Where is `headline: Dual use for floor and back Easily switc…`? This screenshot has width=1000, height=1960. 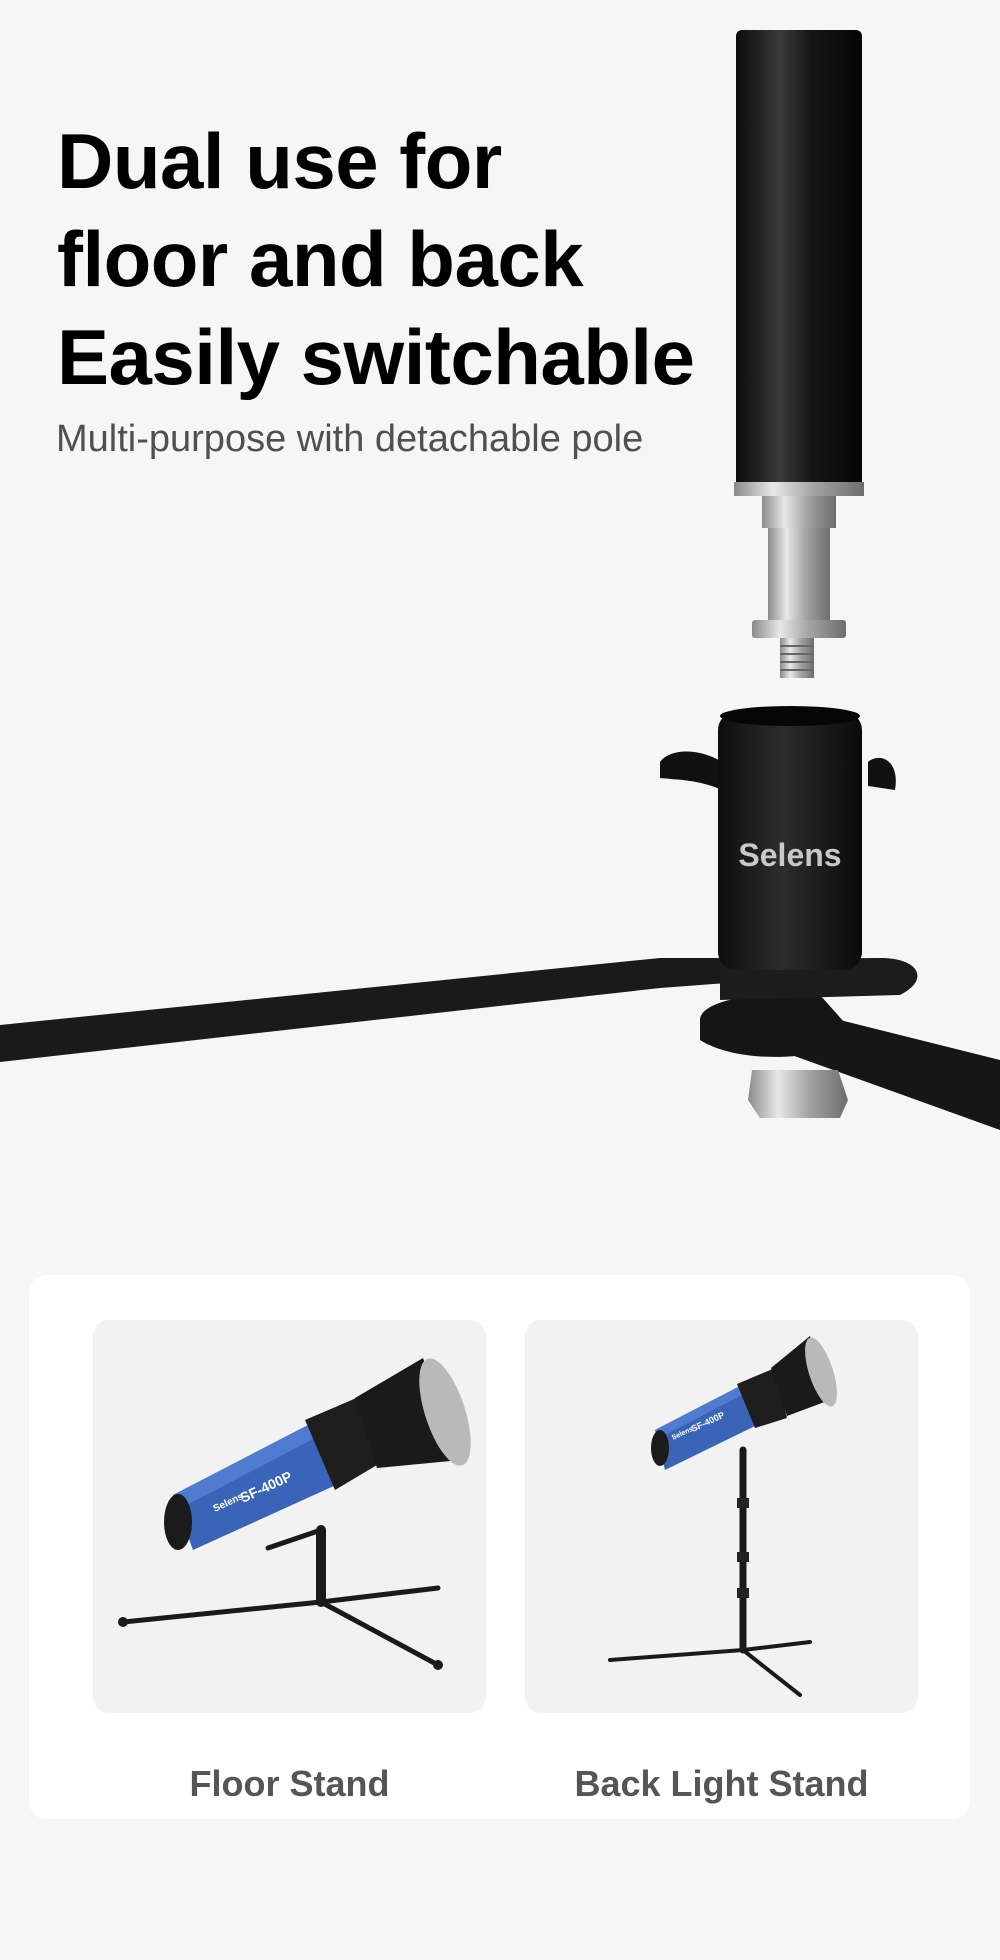
headline: Dual use for floor and back Easily switc… is located at coordinates (376, 259).